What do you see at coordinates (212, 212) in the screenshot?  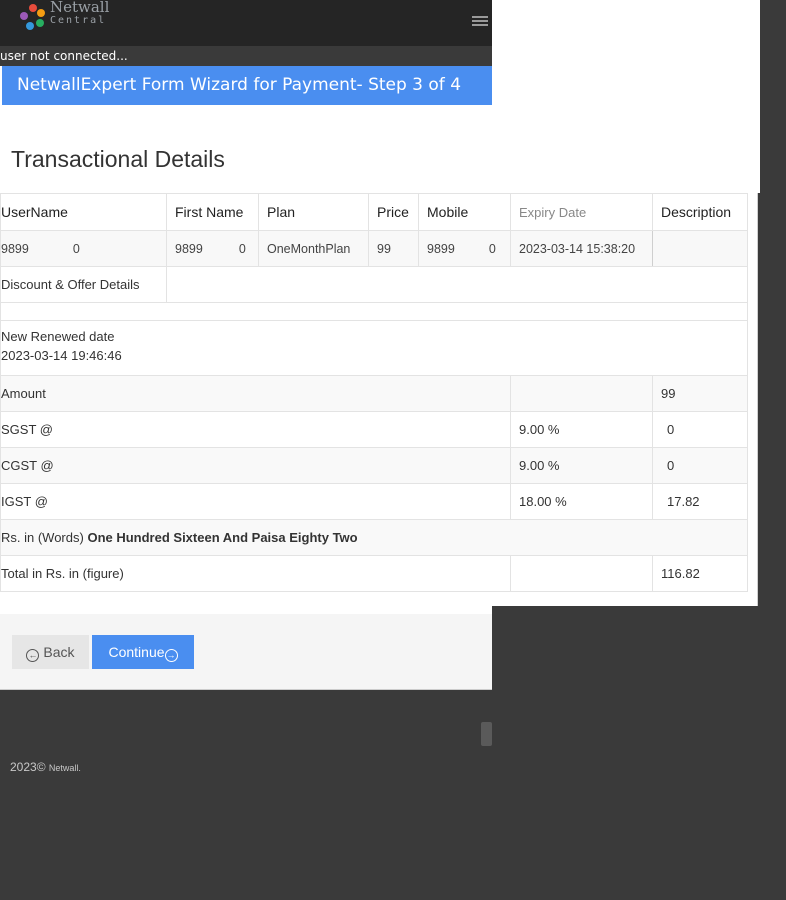 I see `col-header-first-name: First Name` at bounding box center [212, 212].